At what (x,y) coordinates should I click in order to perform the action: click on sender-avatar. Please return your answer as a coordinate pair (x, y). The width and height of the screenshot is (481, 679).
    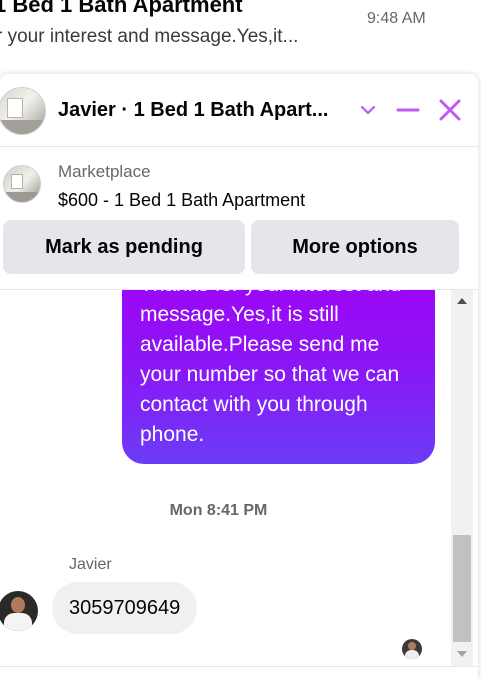
    Looking at the image, I should click on (19, 611).